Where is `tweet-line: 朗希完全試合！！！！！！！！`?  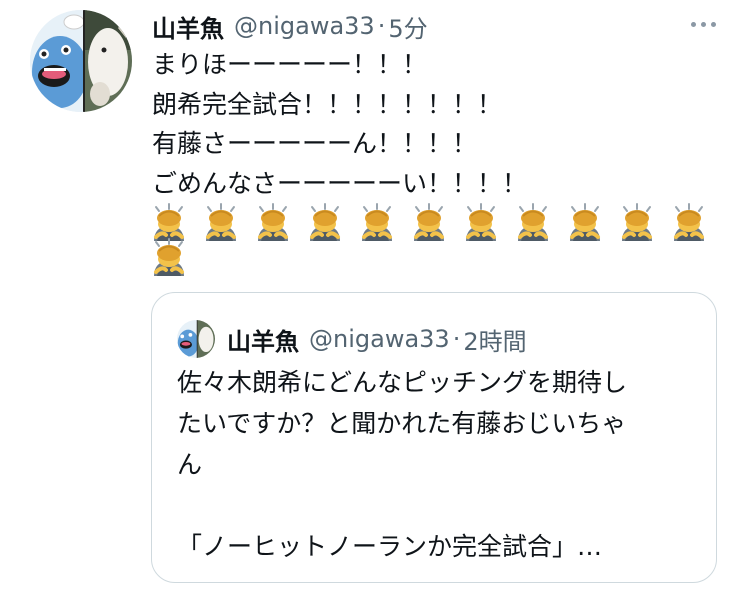 tweet-line: 朗希完全試合！！！！！！！！ is located at coordinates (327, 104).